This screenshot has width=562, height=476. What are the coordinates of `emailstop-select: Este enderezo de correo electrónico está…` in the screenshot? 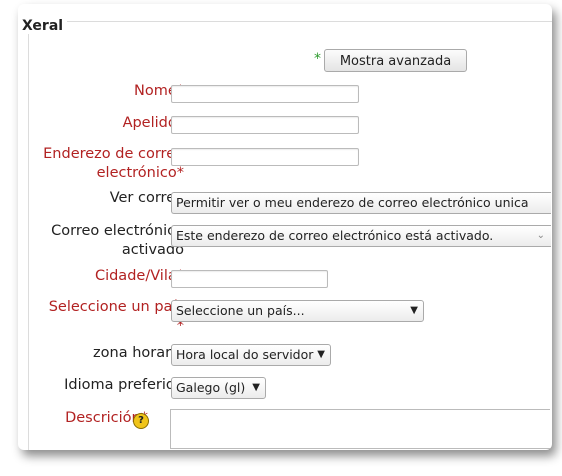 It's located at (361, 236).